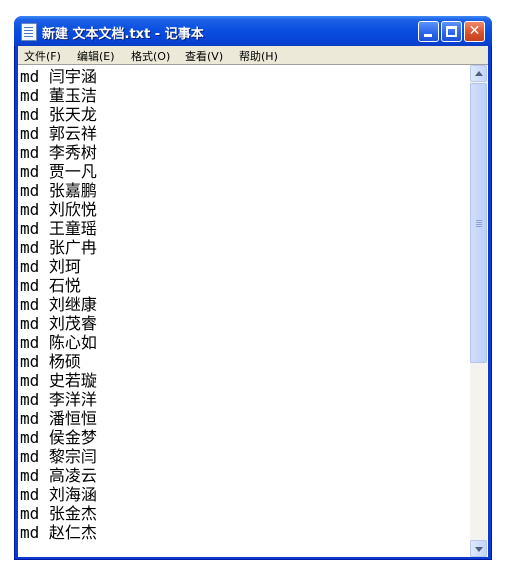 The height and width of the screenshot is (572, 509). Describe the element at coordinates (258, 56) in the screenshot. I see `menu-help: 帮助(H)` at that location.